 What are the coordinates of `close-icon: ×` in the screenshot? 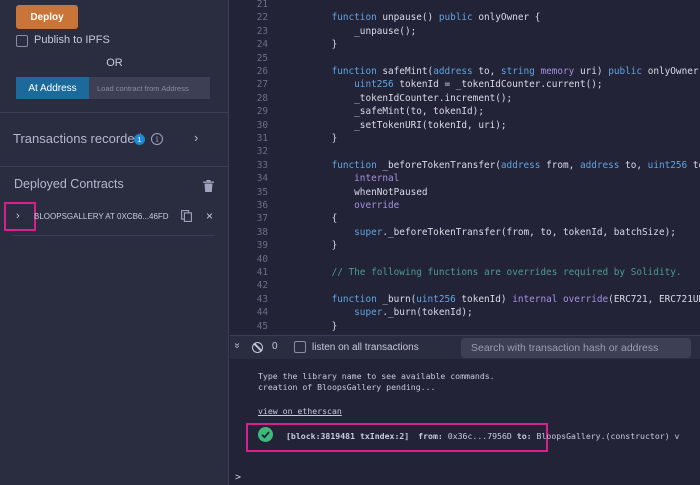 It's located at (209, 216).